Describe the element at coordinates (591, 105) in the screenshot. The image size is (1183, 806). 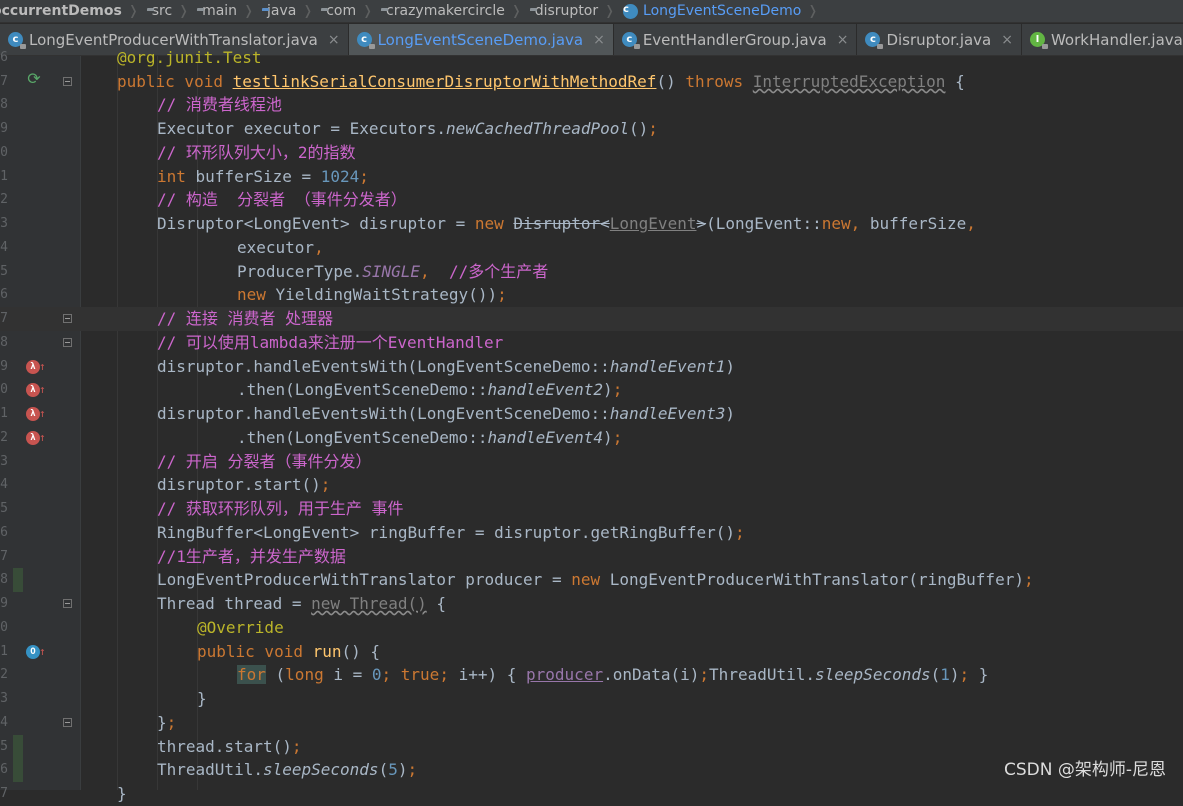
I see `code-line: 8 // 消费者线程池` at that location.